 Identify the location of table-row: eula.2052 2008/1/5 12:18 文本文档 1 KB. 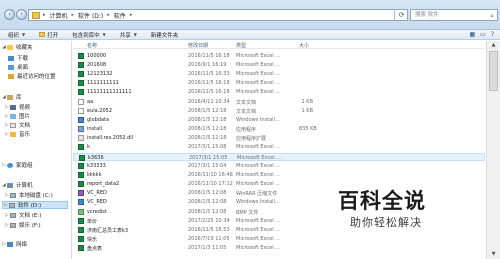
(279, 111).